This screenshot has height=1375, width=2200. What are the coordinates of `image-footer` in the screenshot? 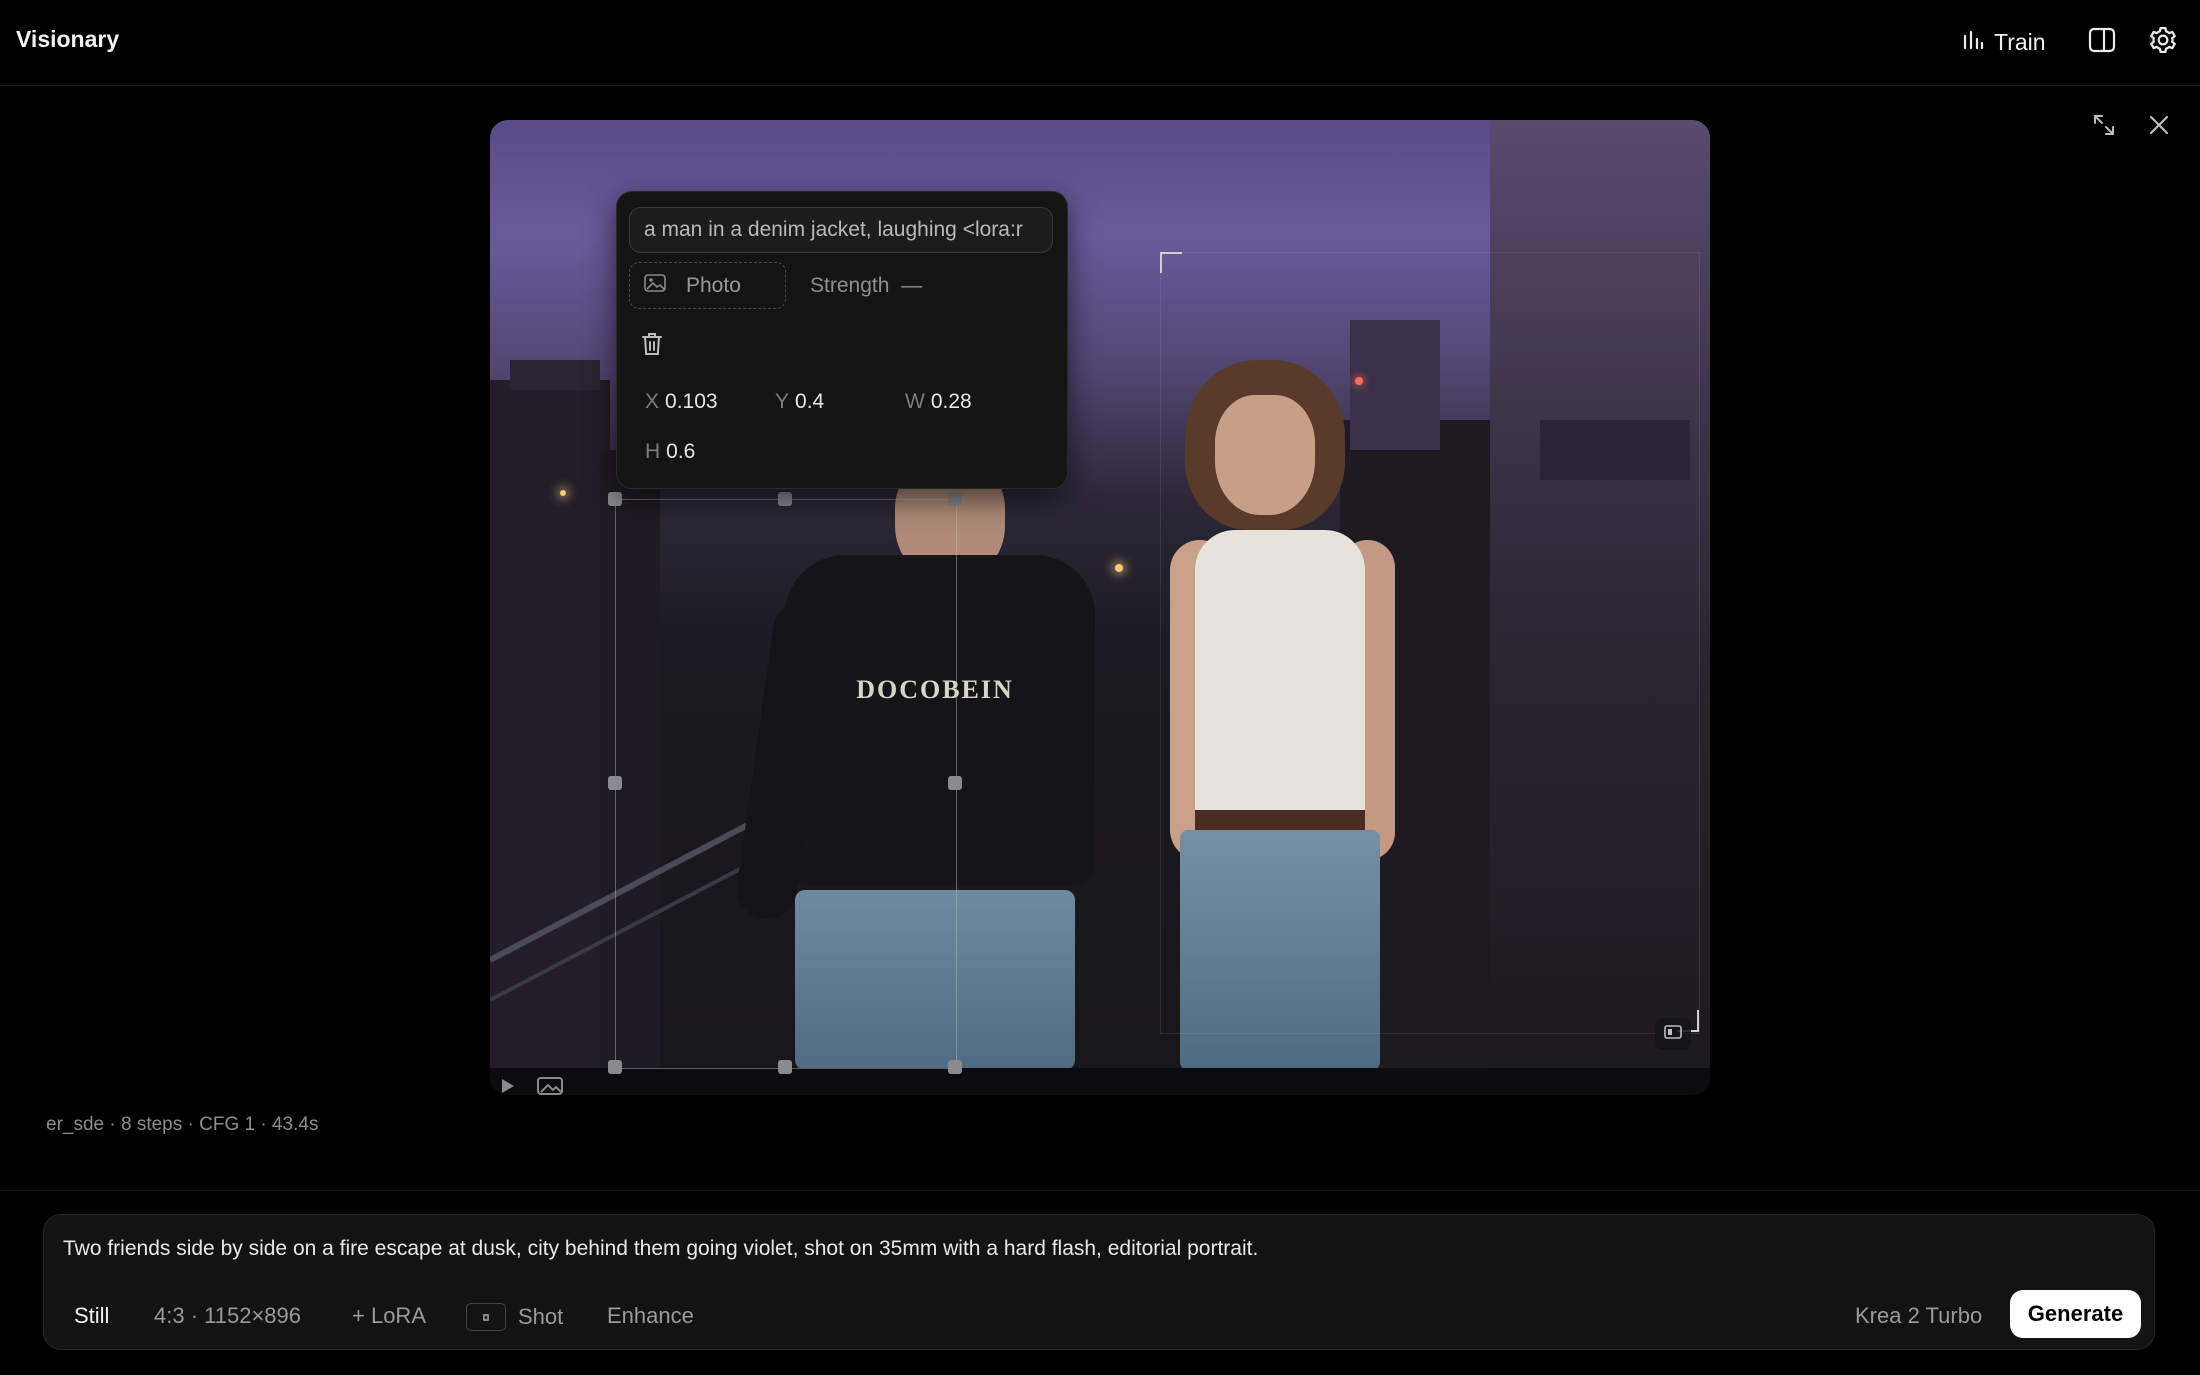 It's located at (1100, 1081).